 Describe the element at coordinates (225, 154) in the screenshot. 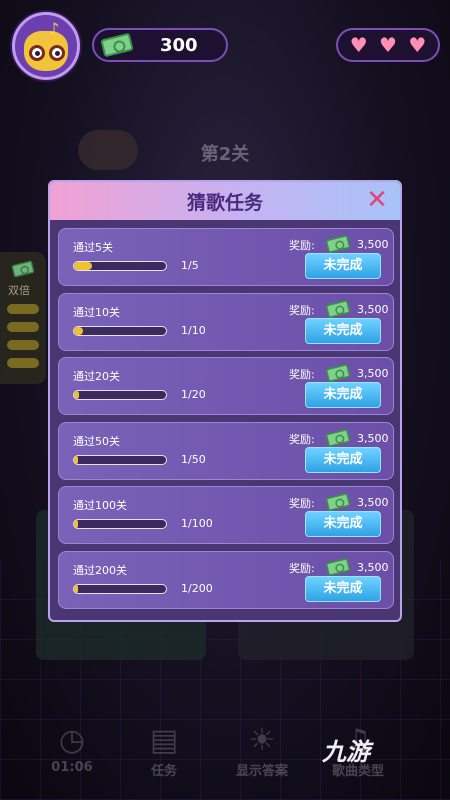

I see `level-label: 第2关` at that location.